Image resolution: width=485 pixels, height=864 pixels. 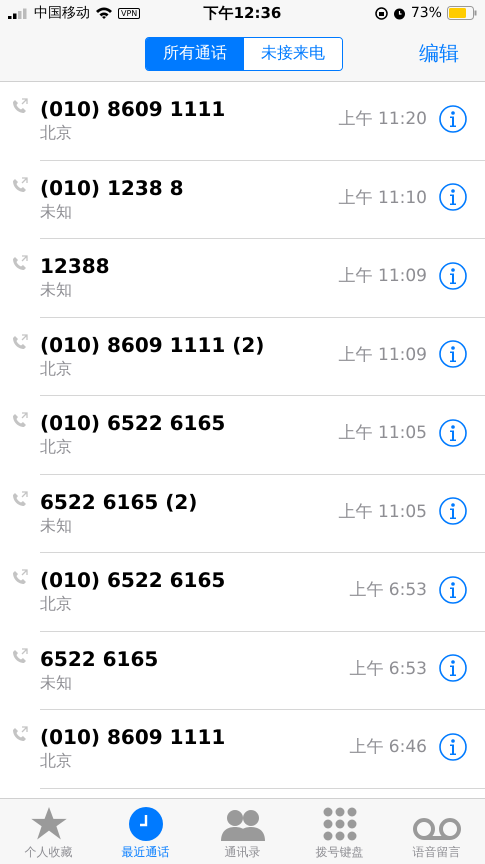 What do you see at coordinates (100, 658) in the screenshot?
I see `caller-number: 6522 6165` at bounding box center [100, 658].